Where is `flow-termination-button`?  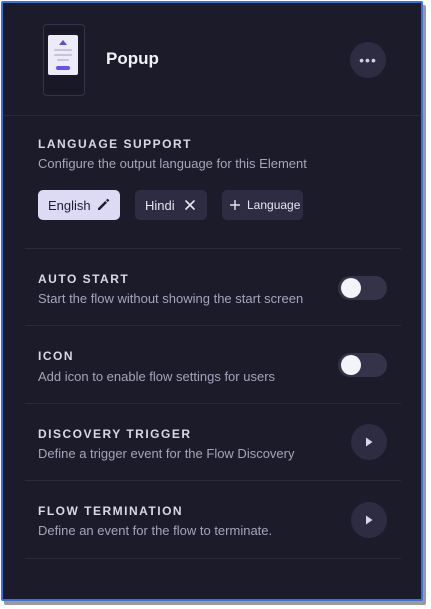 flow-termination-button is located at coordinates (369, 520).